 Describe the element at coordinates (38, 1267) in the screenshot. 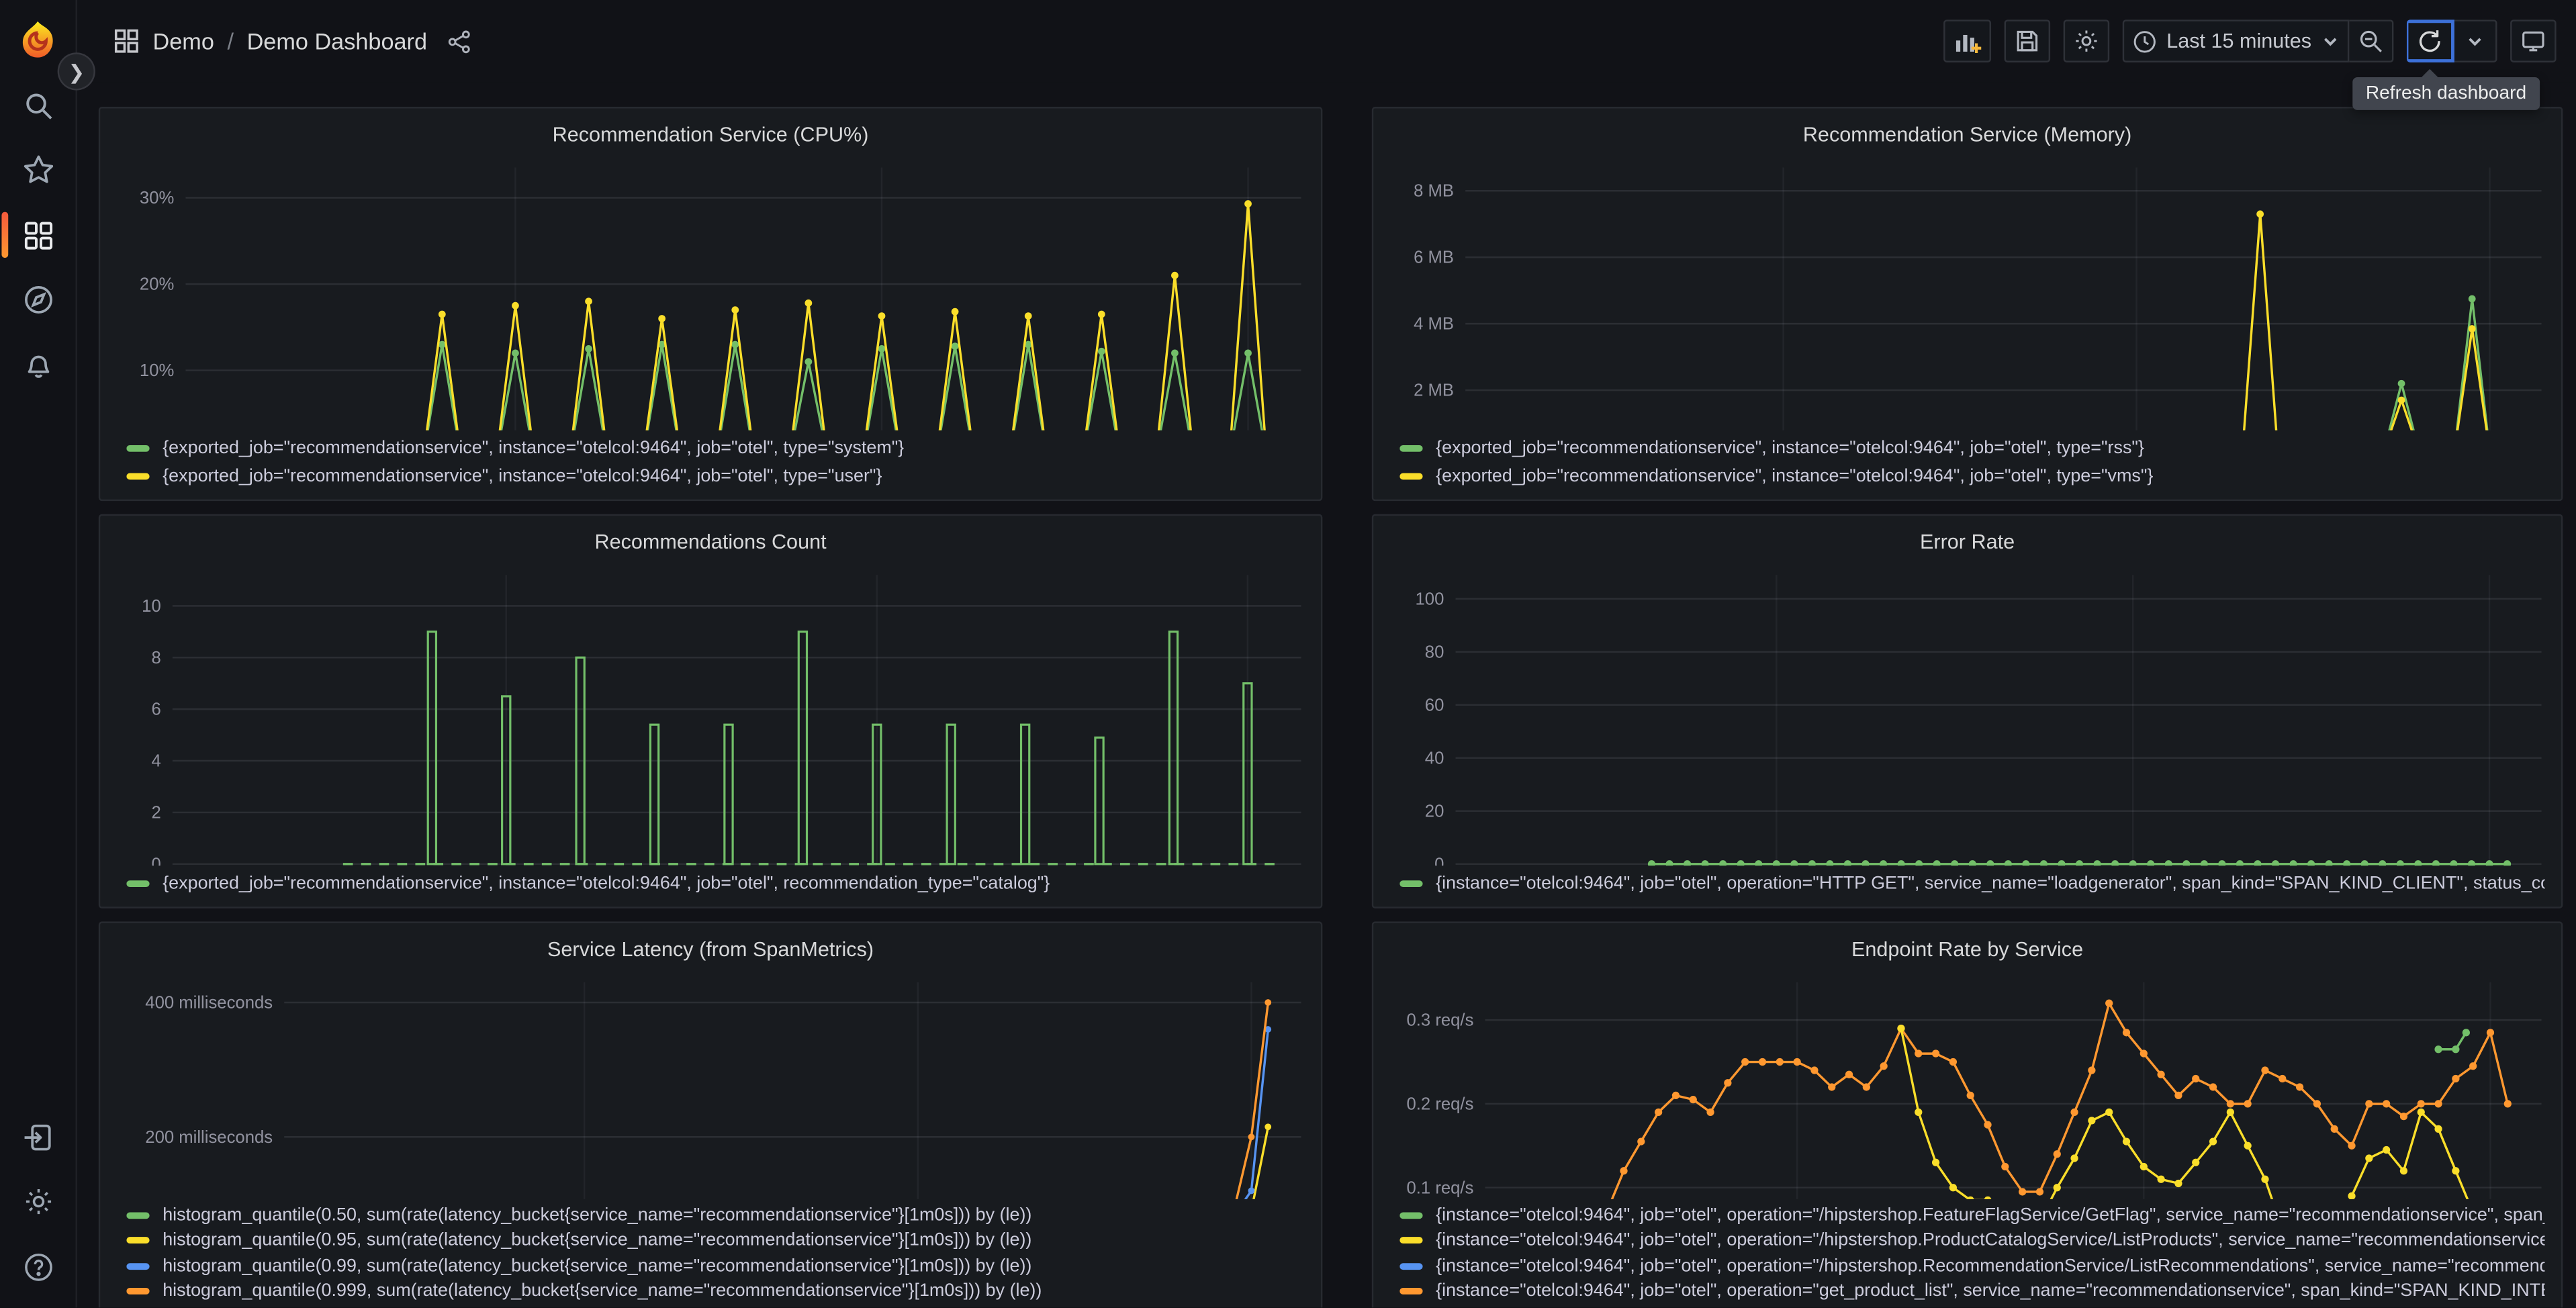

I see `help-icon` at that location.